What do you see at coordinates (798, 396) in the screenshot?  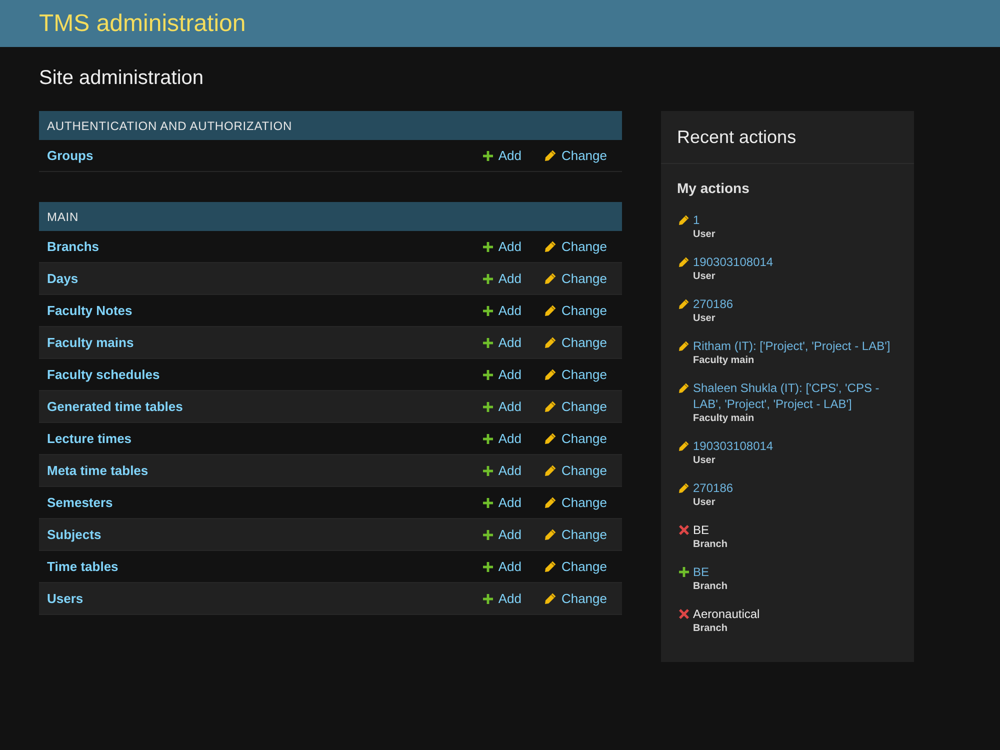 I see `action-object-link: Shaleen Shukla (IT): ['CPS', 'CPS - LAB', 'Project', 'Project - LAB']` at bounding box center [798, 396].